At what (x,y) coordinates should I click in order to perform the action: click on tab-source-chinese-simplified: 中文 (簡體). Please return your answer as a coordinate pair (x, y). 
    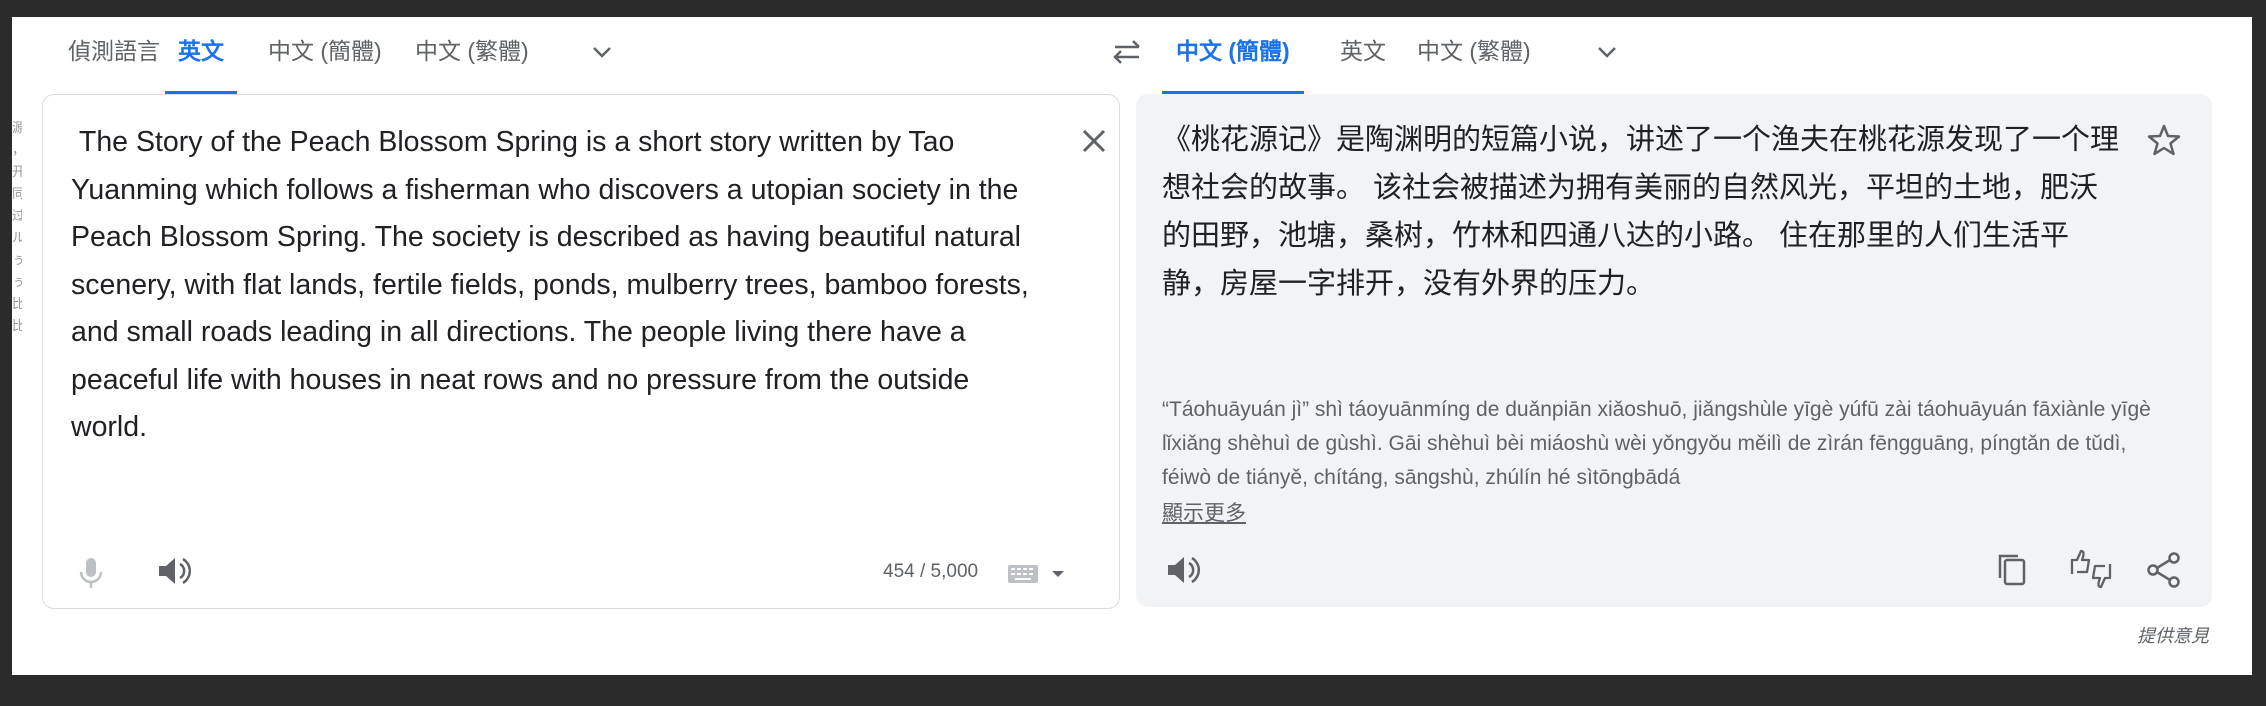
    Looking at the image, I should click on (325, 54).